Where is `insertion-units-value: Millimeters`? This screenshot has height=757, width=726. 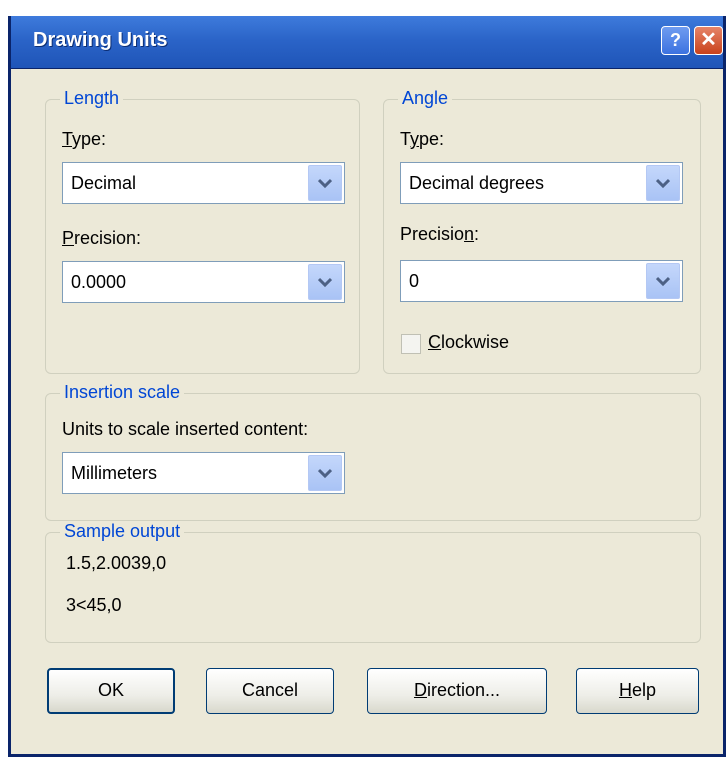
insertion-units-value: Millimeters is located at coordinates (114, 473).